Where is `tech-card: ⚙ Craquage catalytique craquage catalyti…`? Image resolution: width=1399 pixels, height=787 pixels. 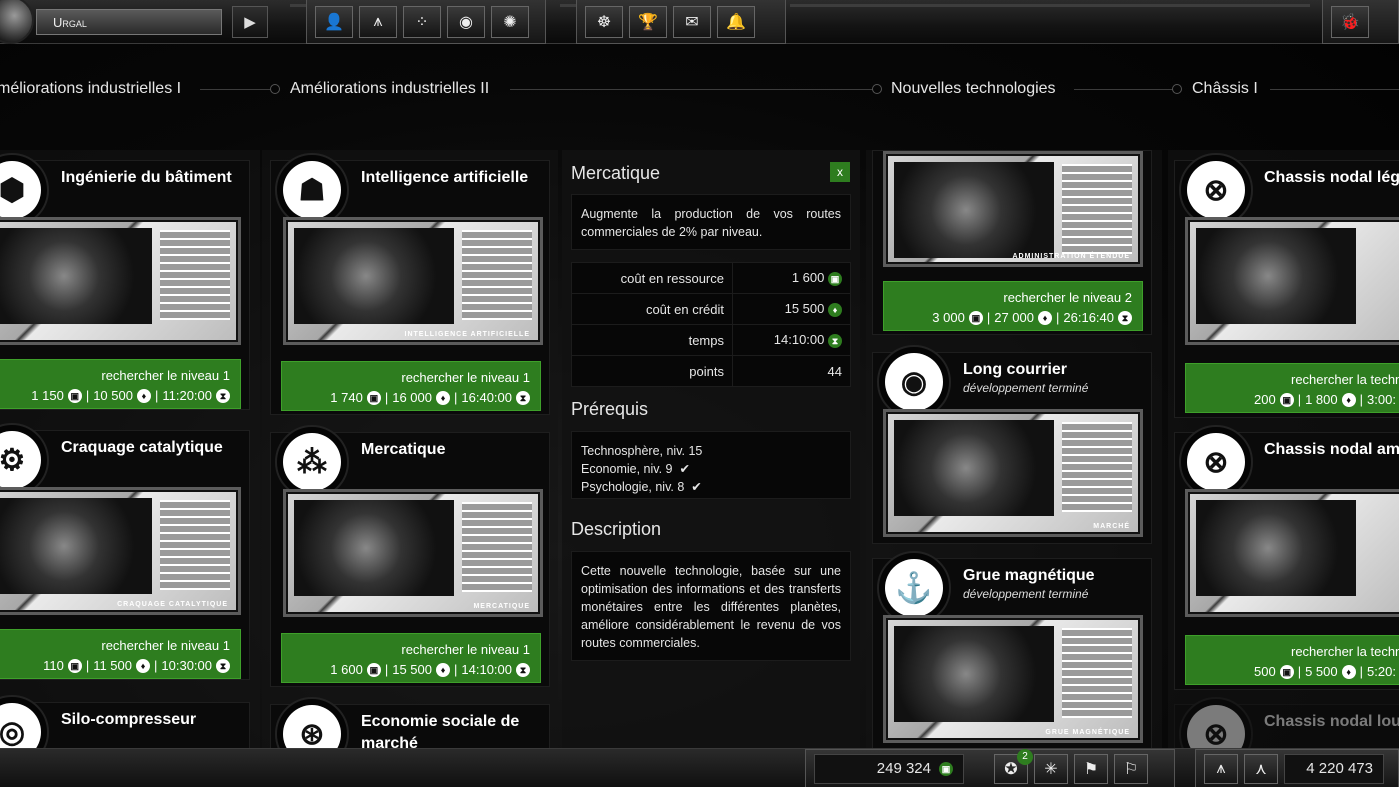
tech-card: ⚙ Craquage catalytique craquage catalyti… is located at coordinates (125, 551).